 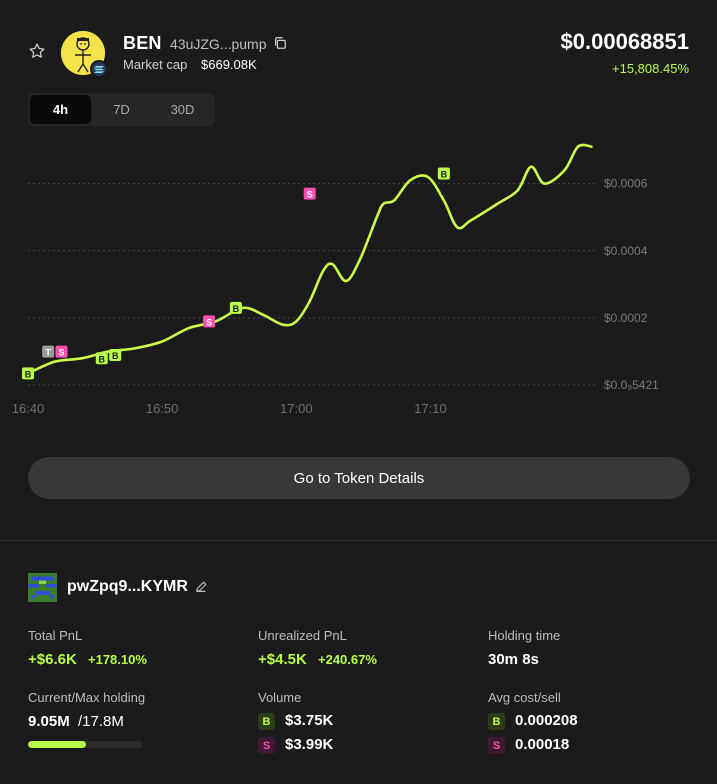 I want to click on y-tick-label: $0.0₉5421, so click(x=631, y=385).